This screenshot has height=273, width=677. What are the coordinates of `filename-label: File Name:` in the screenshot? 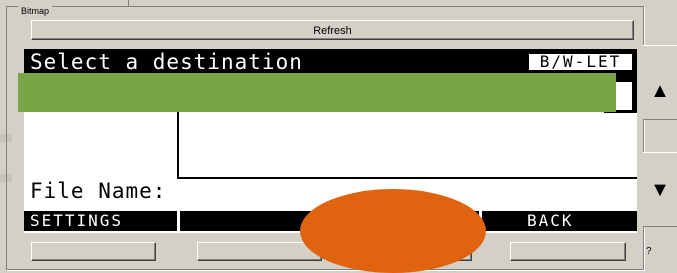 It's located at (98, 191).